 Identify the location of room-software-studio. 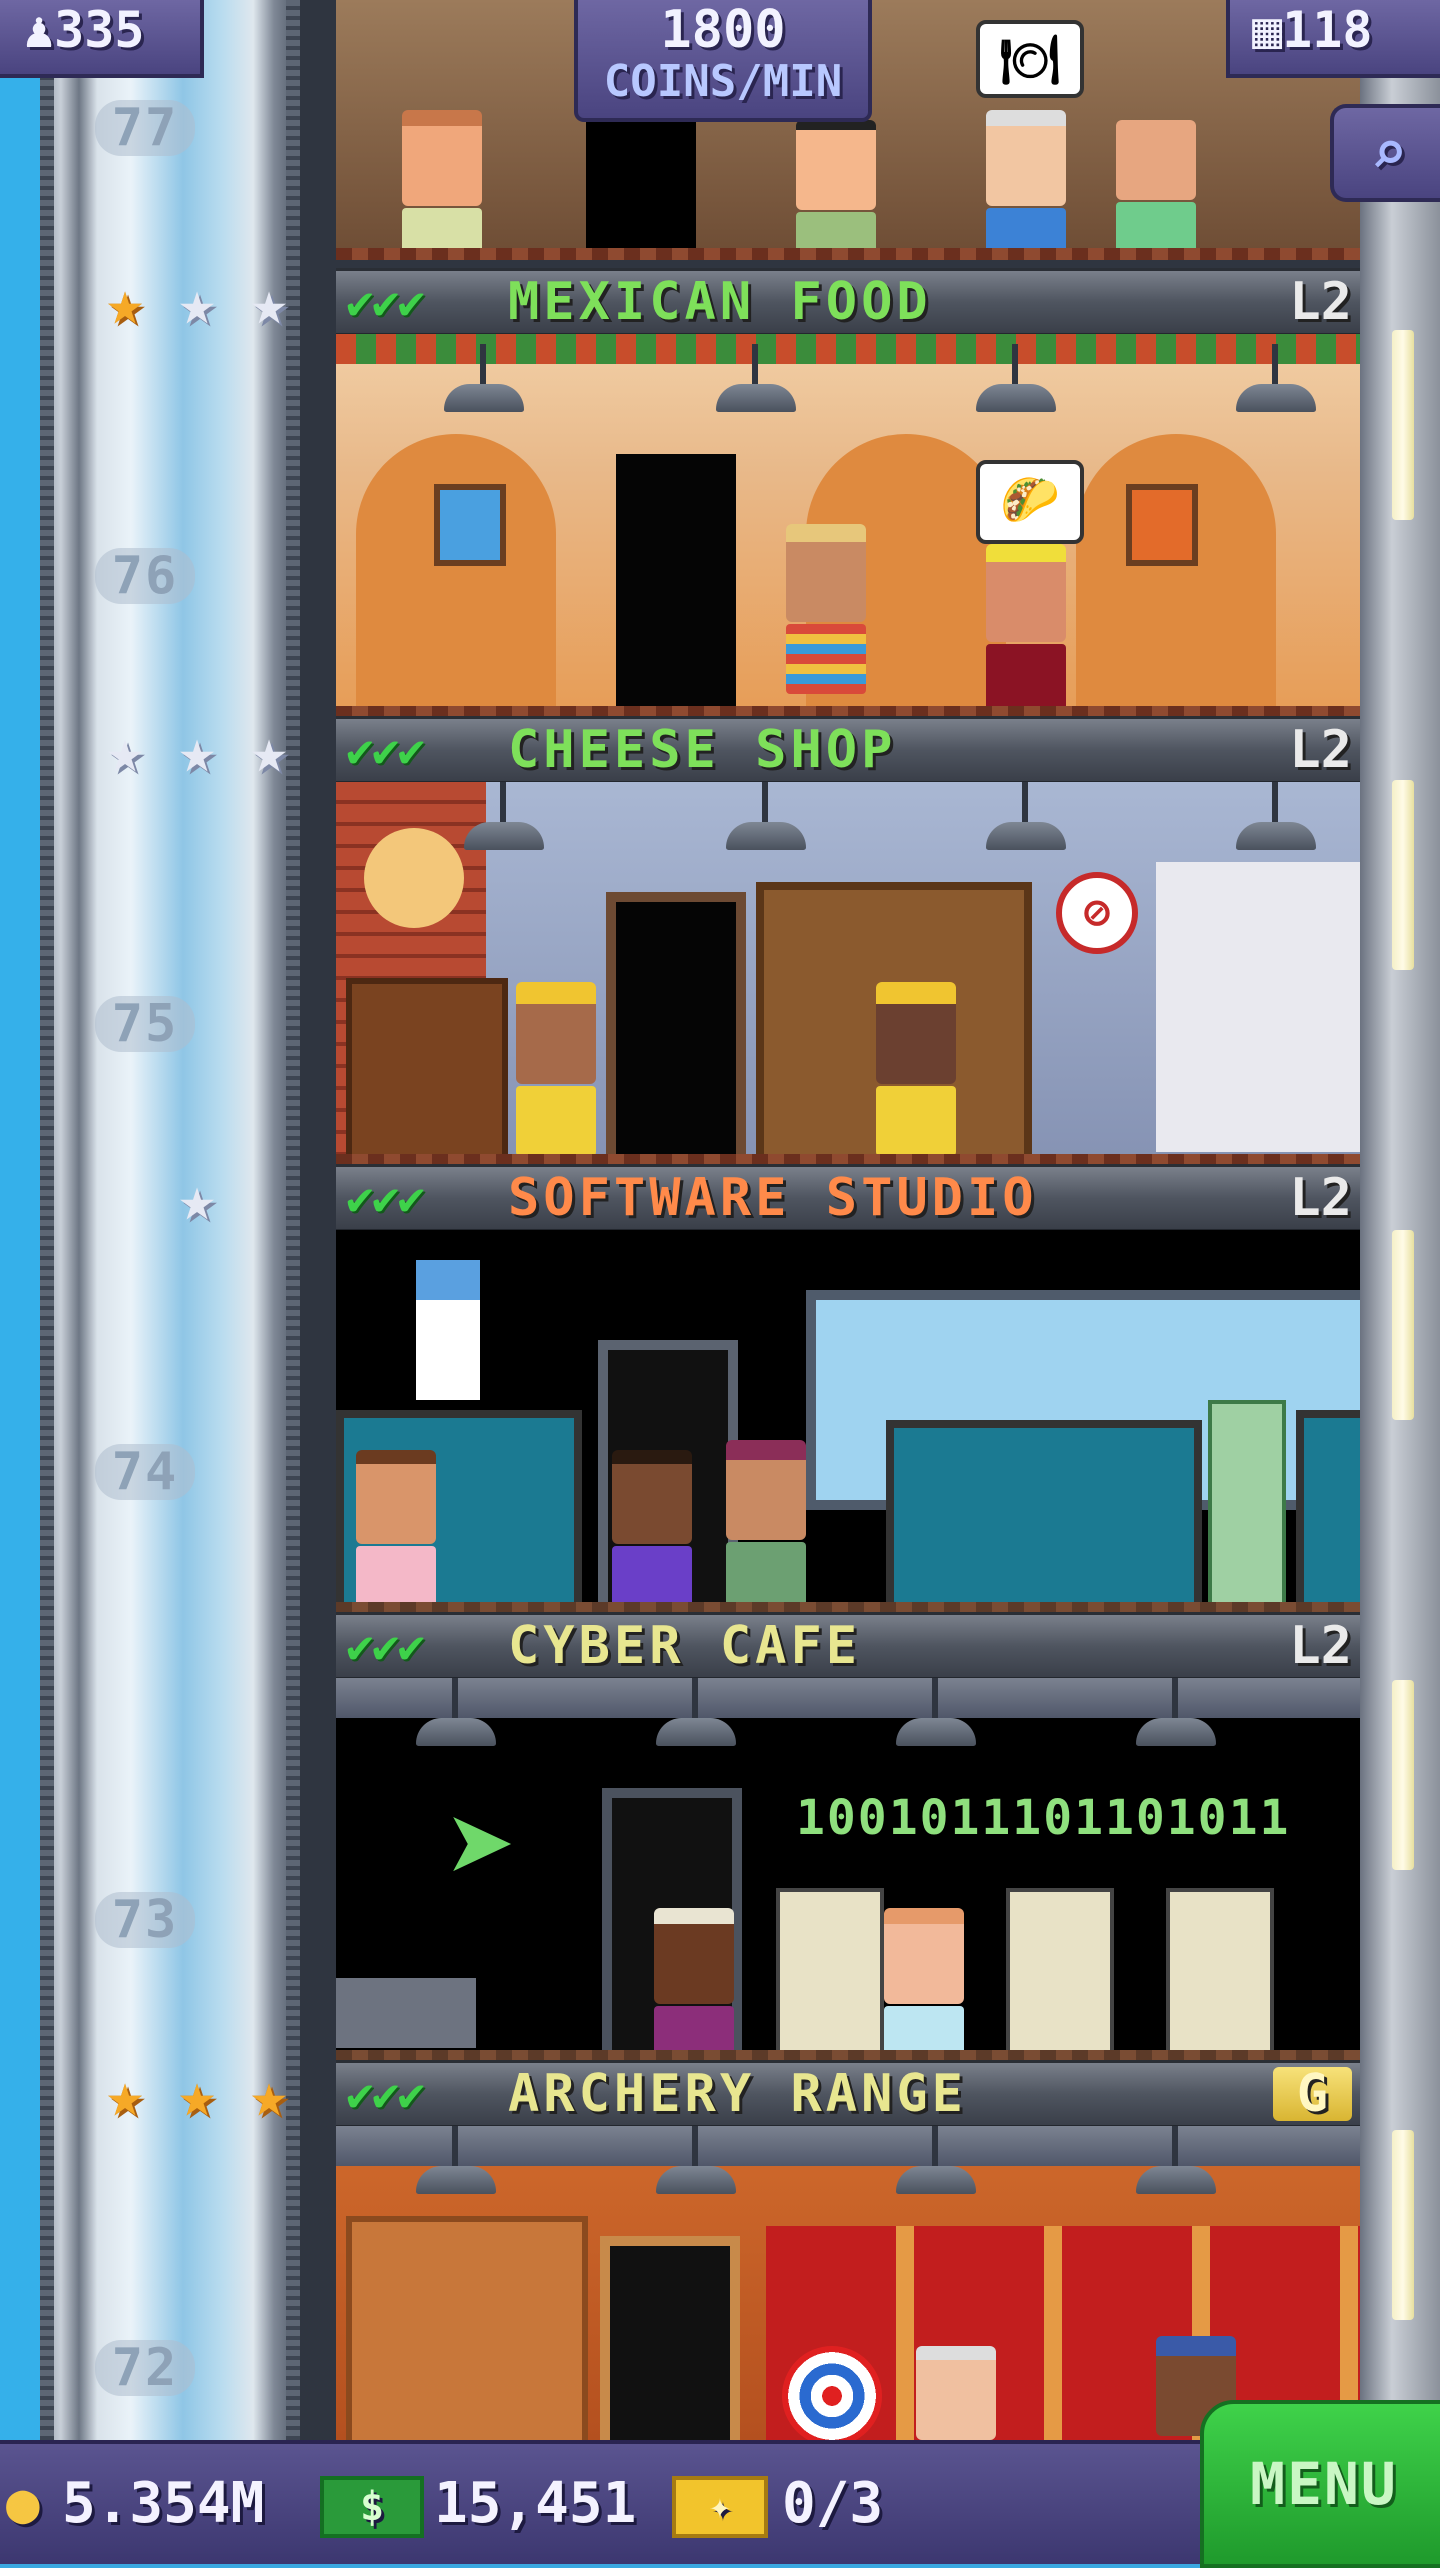
(848, 1423).